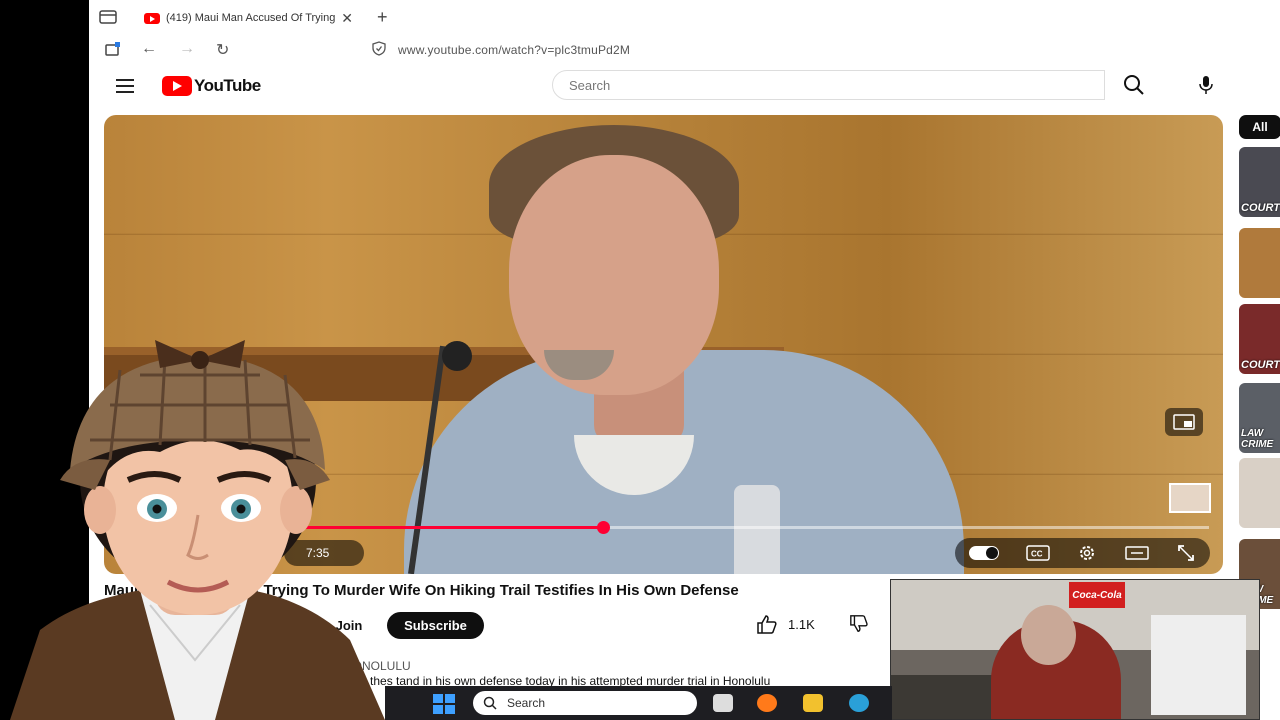 This screenshot has height=720, width=1280. What do you see at coordinates (603, 527) in the screenshot?
I see `progress-scrubber` at bounding box center [603, 527].